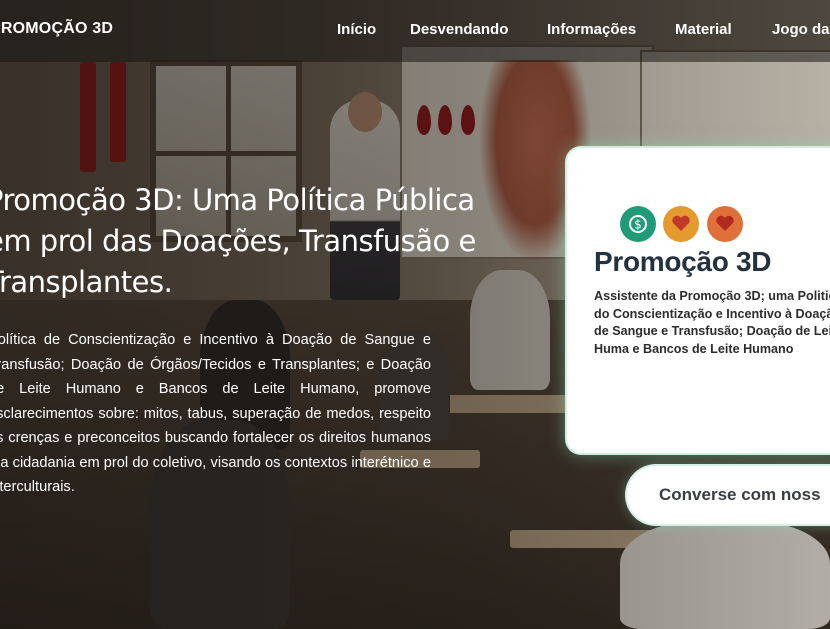 The image size is (830, 629). What do you see at coordinates (86, 282) in the screenshot?
I see `hero-title-line: Transplantes.` at bounding box center [86, 282].